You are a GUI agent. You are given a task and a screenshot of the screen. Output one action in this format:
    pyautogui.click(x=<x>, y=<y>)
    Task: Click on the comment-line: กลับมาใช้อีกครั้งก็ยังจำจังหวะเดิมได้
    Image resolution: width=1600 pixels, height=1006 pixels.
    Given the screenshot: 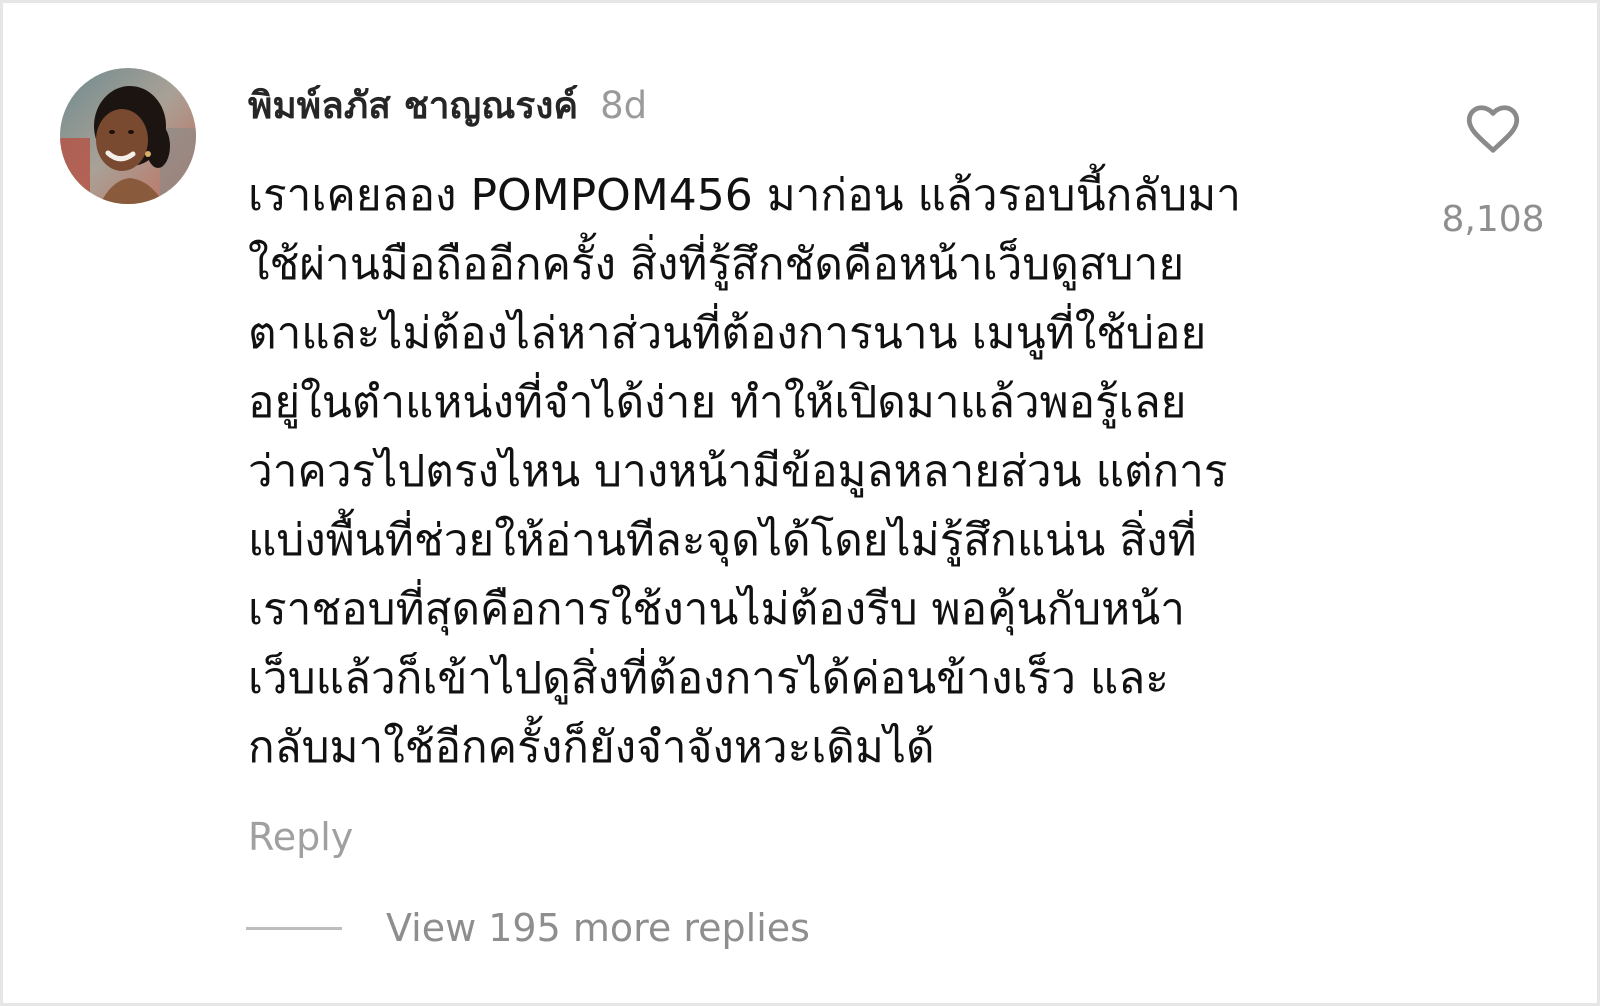 What is the action you would take?
    pyautogui.click(x=591, y=747)
    